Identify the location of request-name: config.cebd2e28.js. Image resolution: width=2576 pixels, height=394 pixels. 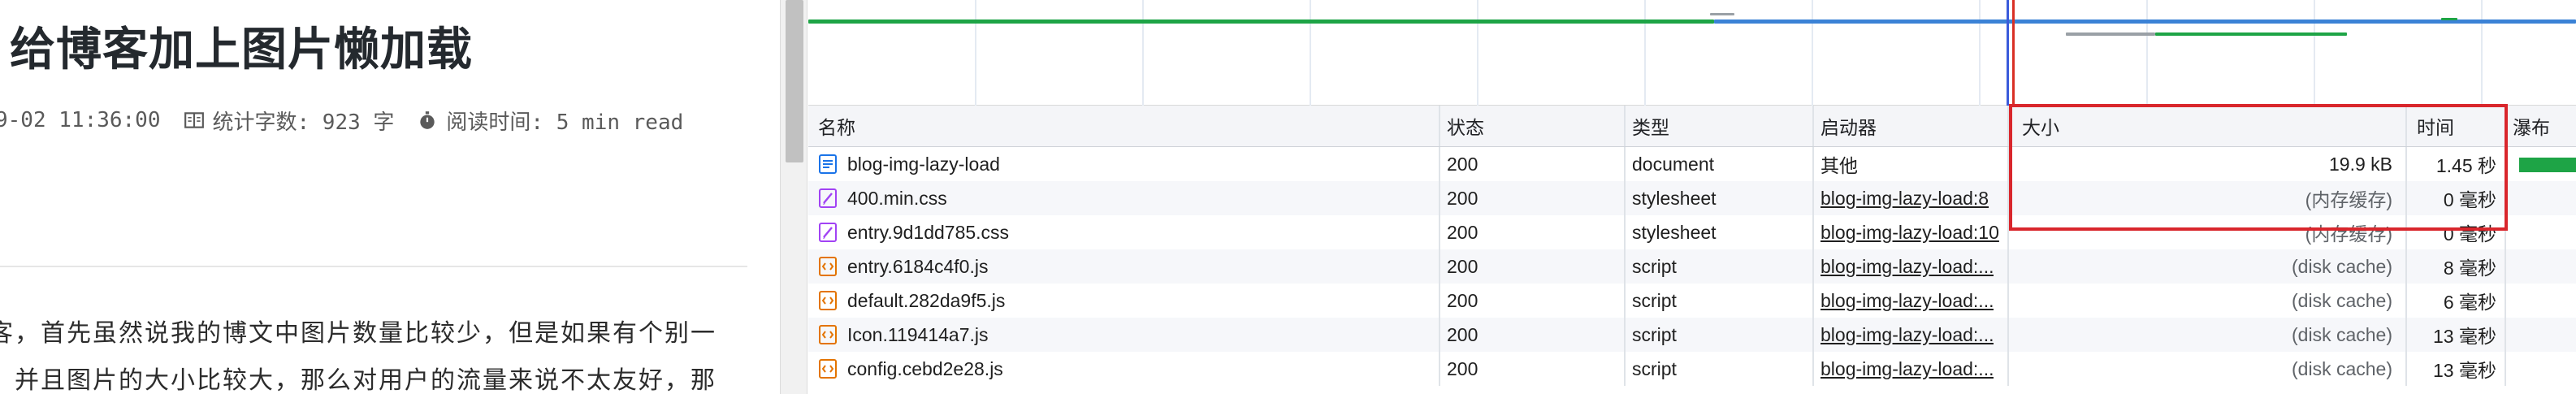
(1124, 369).